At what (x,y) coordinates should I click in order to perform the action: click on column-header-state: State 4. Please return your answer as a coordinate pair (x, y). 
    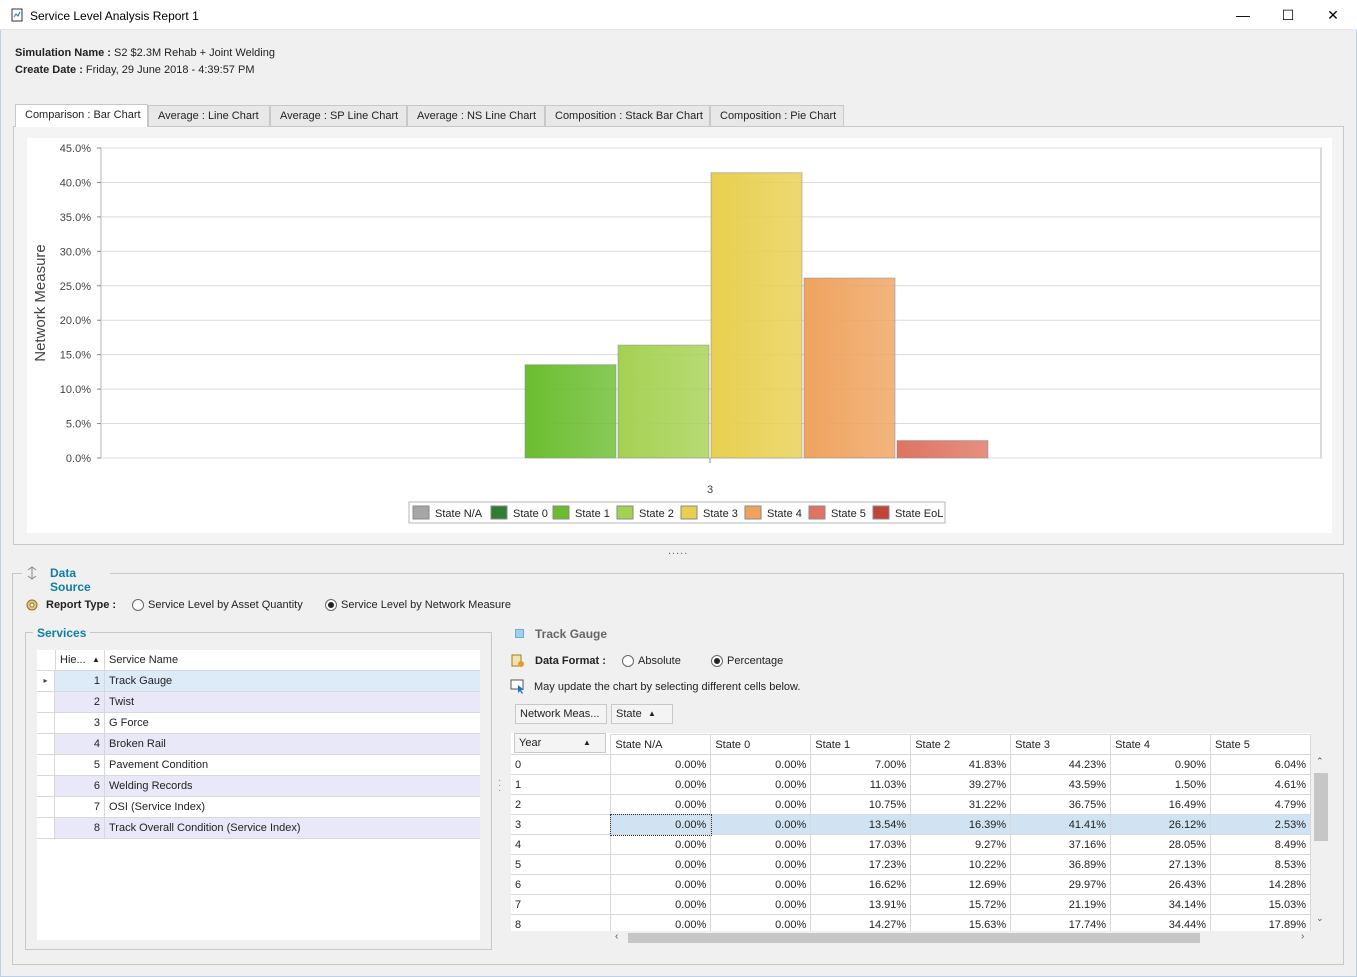
    Looking at the image, I should click on (1161, 744).